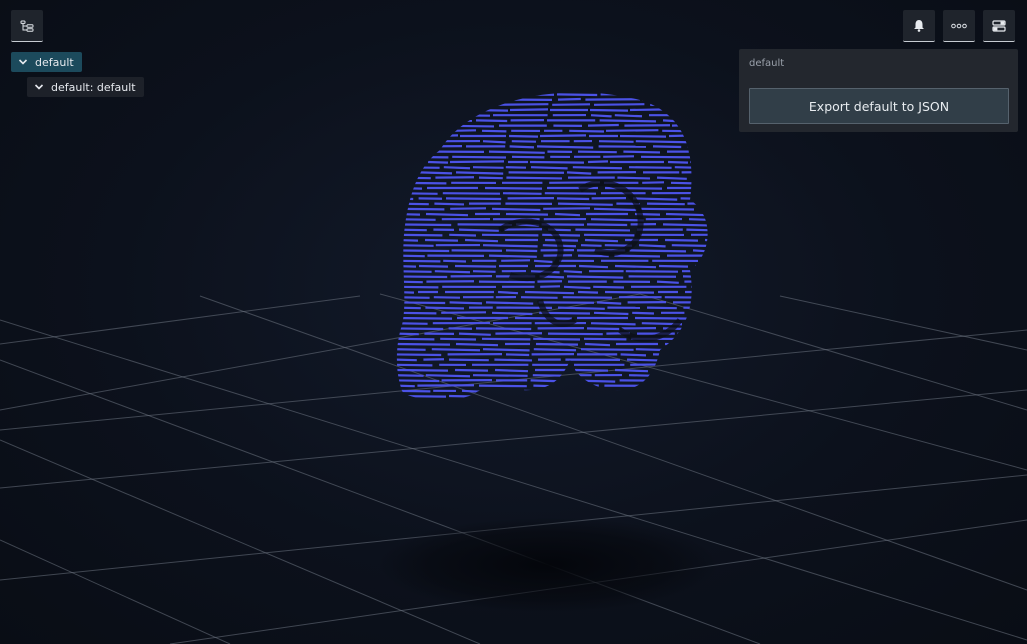 Image resolution: width=1027 pixels, height=644 pixels. I want to click on tree-node-child: default, so click(85, 87).